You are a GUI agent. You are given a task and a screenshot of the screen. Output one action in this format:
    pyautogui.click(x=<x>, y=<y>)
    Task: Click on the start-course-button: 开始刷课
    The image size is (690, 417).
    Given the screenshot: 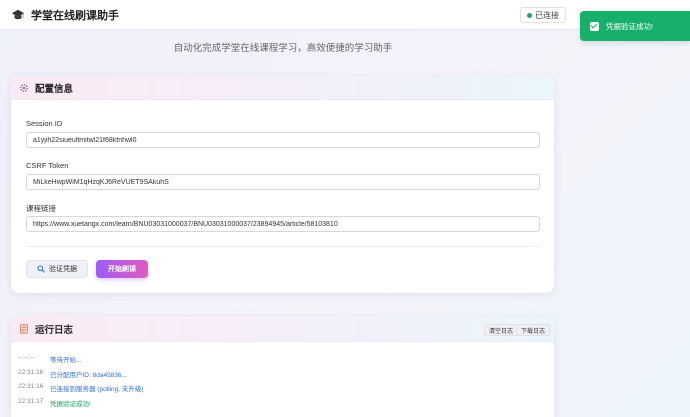 What is the action you would take?
    pyautogui.click(x=122, y=269)
    